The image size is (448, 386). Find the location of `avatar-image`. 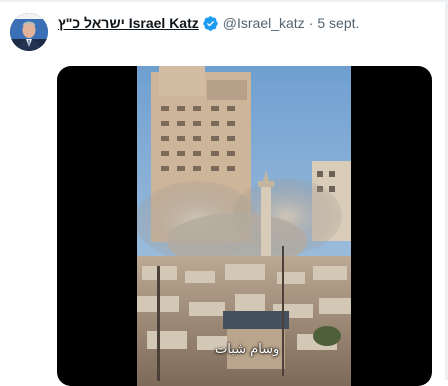

avatar-image is located at coordinates (29, 32).